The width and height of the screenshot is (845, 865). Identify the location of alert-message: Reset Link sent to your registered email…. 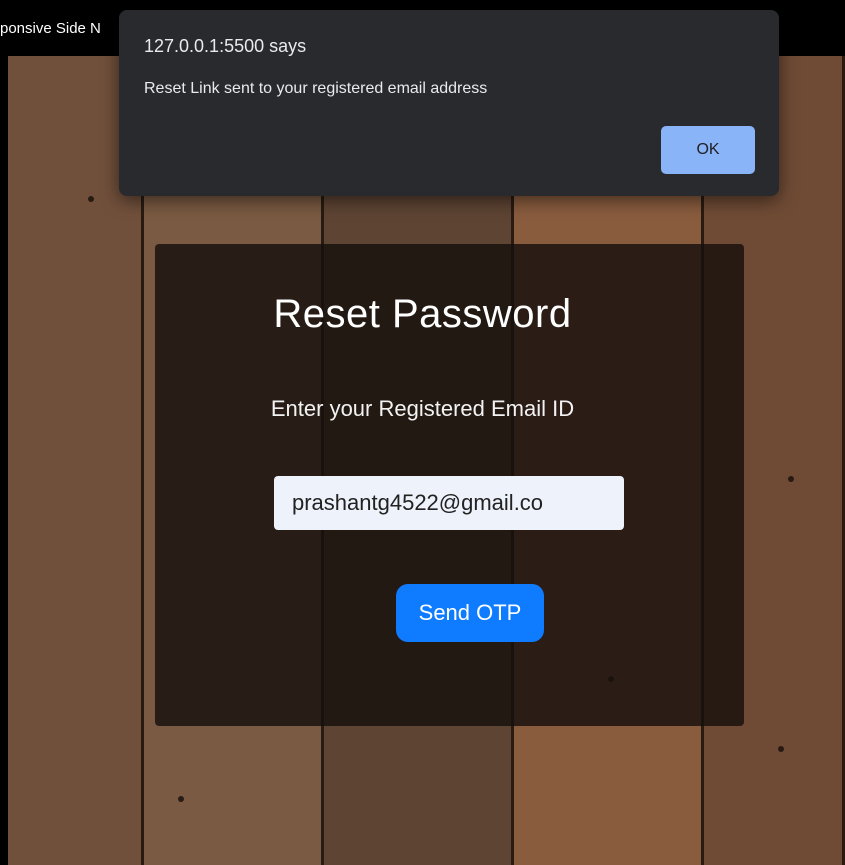
(316, 88).